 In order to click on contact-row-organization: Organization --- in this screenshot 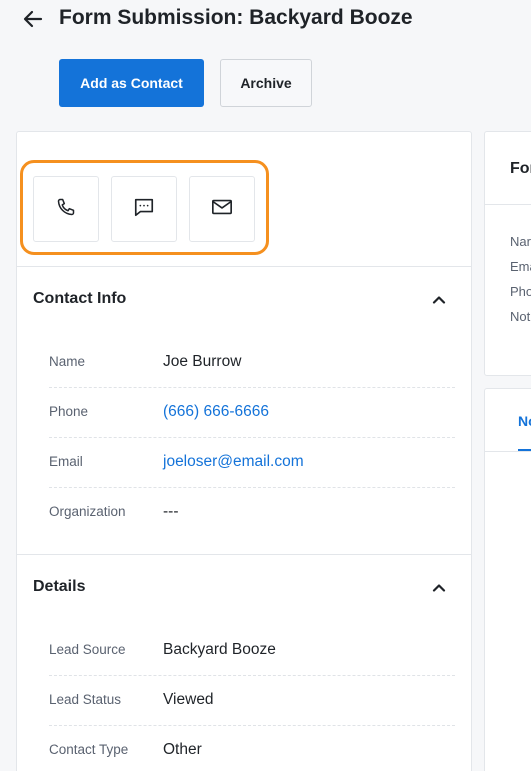, I will do `click(244, 513)`.